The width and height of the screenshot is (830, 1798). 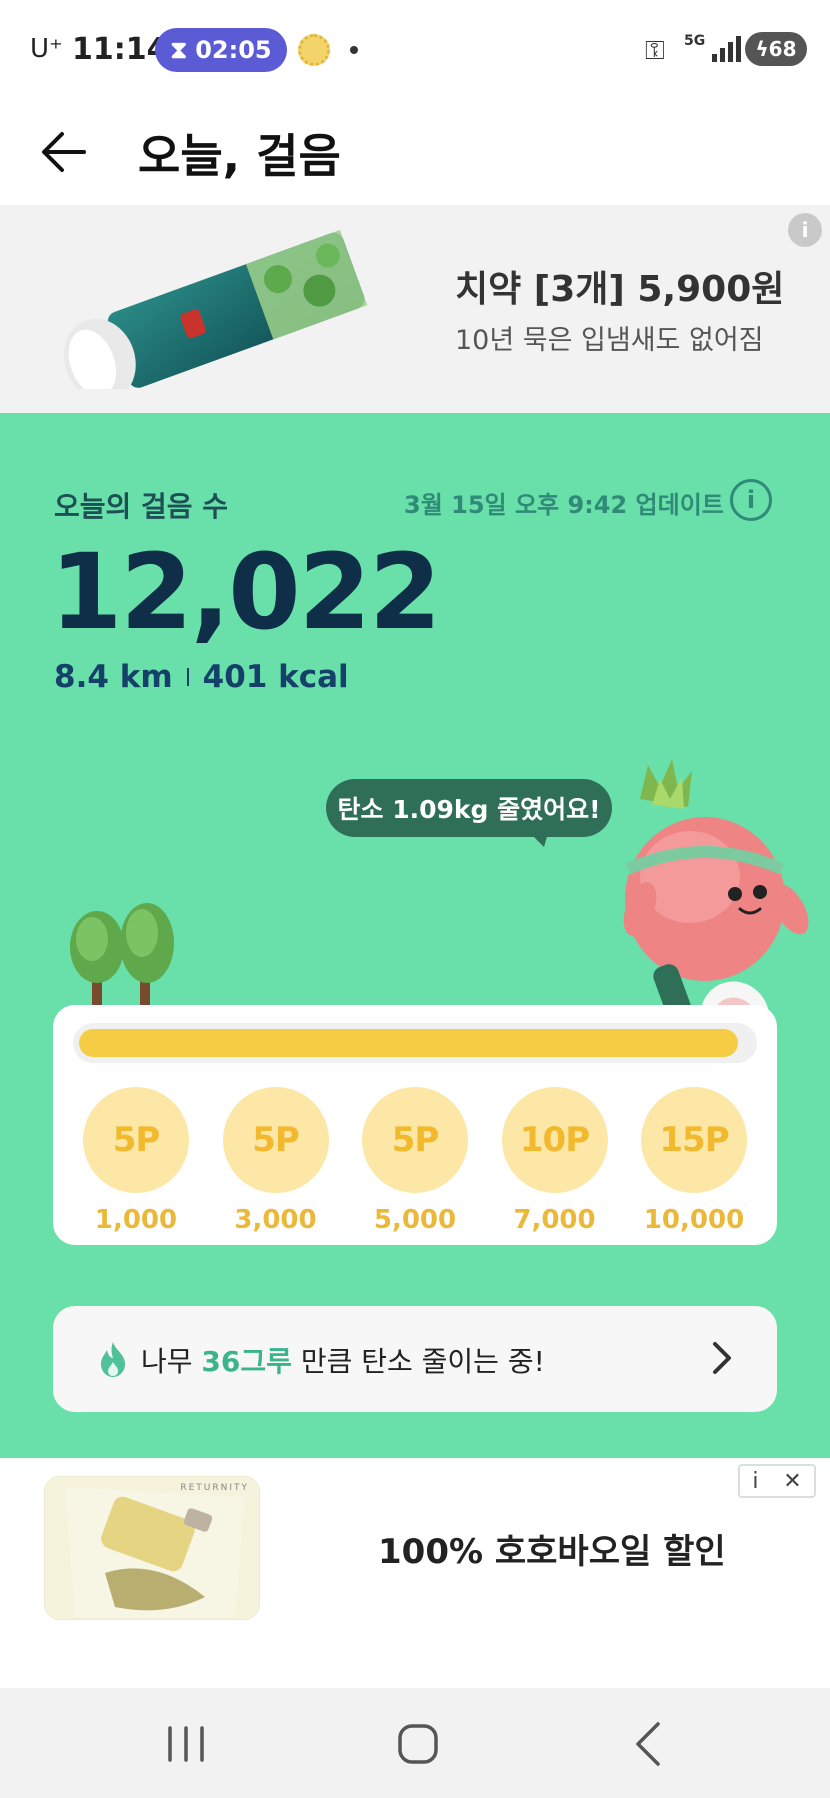 What do you see at coordinates (215, 309) in the screenshot?
I see `toothpaste-product-image` at bounding box center [215, 309].